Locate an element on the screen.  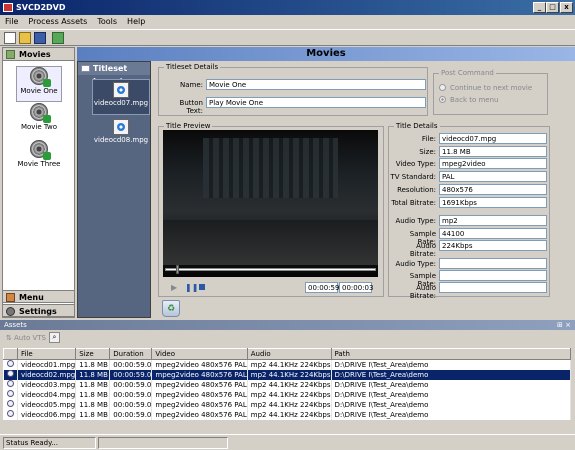
continue-radio is located at coordinates (442, 87).